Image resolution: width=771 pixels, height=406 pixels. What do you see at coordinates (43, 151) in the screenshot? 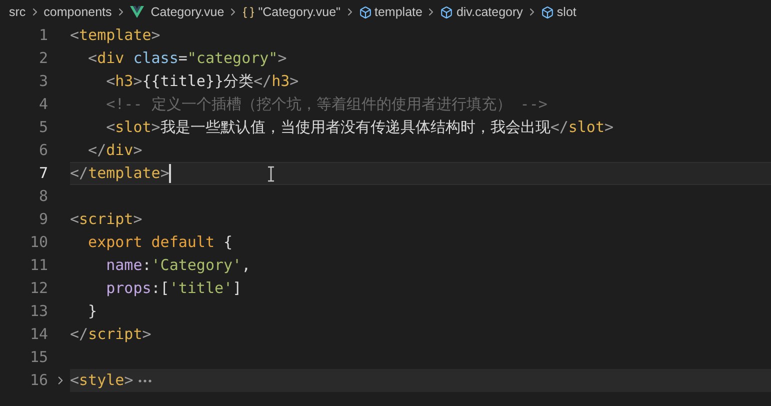
I see `line-number: 6` at bounding box center [43, 151].